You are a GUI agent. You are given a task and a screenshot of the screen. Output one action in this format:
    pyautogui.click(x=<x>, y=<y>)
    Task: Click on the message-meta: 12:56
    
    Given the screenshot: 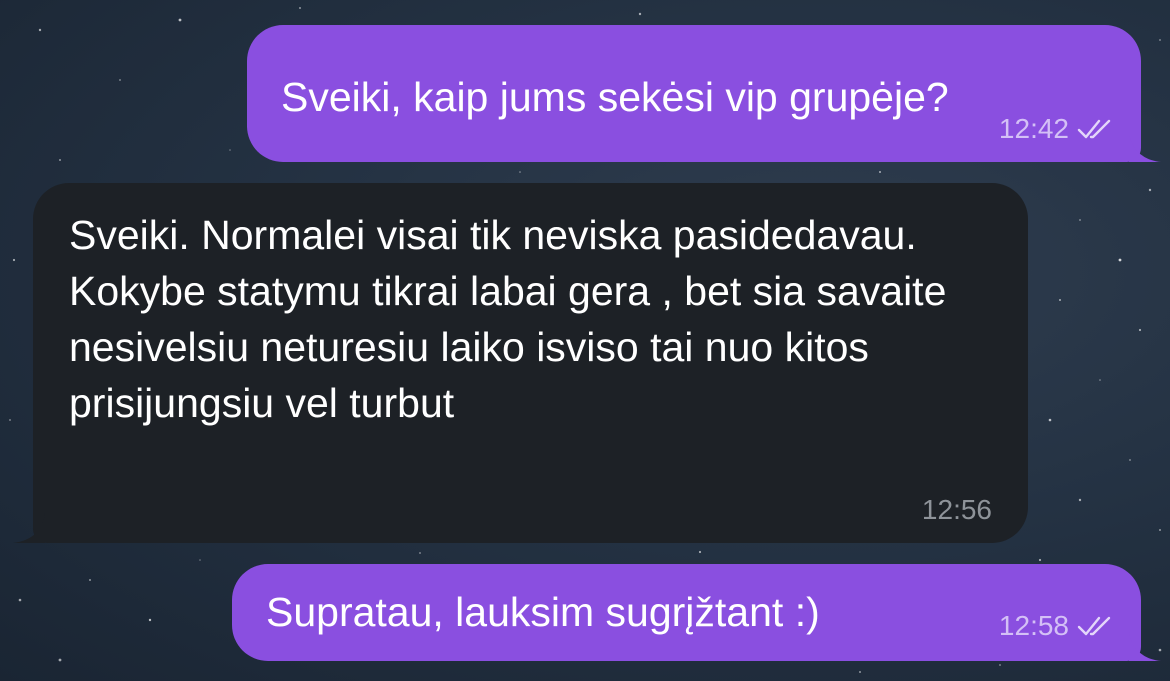 What is the action you would take?
    pyautogui.click(x=957, y=510)
    